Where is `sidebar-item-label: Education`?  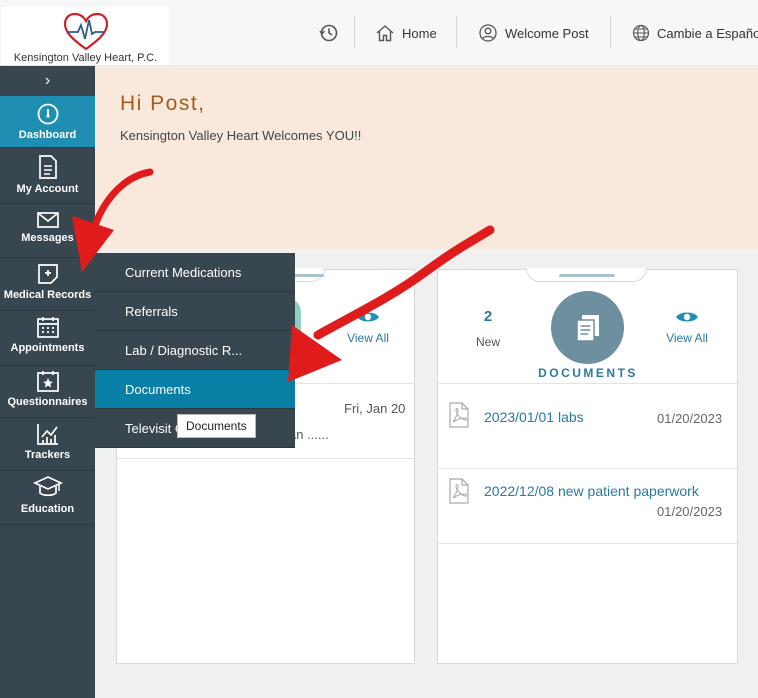 sidebar-item-label: Education is located at coordinates (47, 509).